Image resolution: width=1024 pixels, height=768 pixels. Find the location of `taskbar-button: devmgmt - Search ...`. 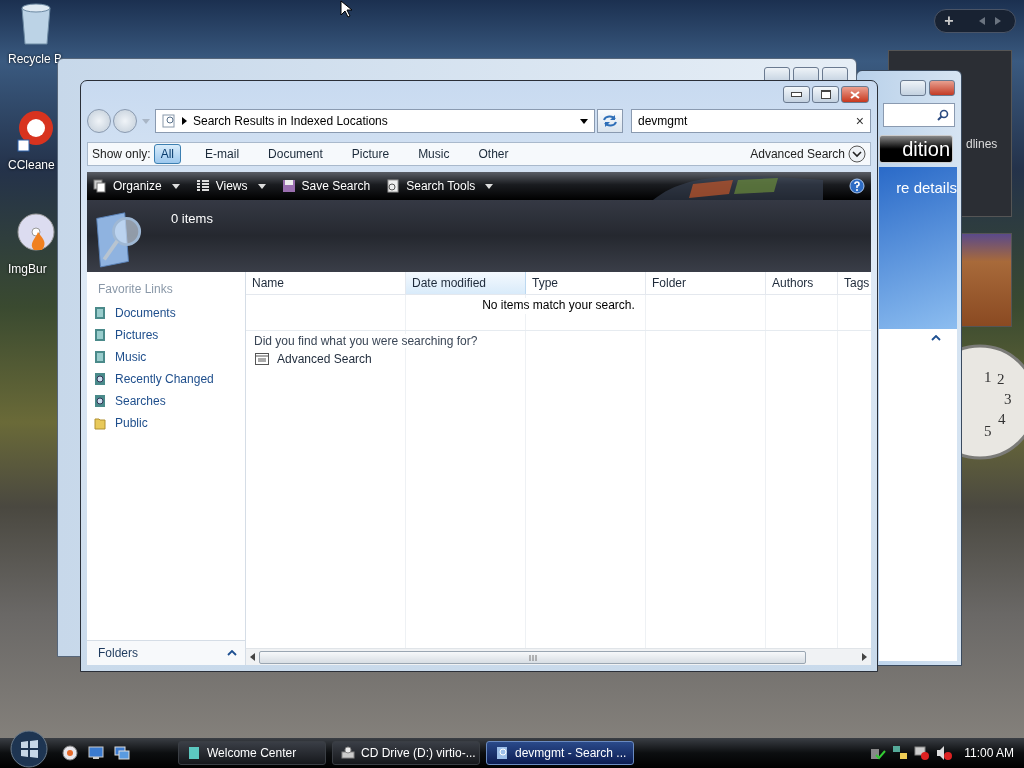

taskbar-button: devmgmt - Search ... is located at coordinates (560, 753).